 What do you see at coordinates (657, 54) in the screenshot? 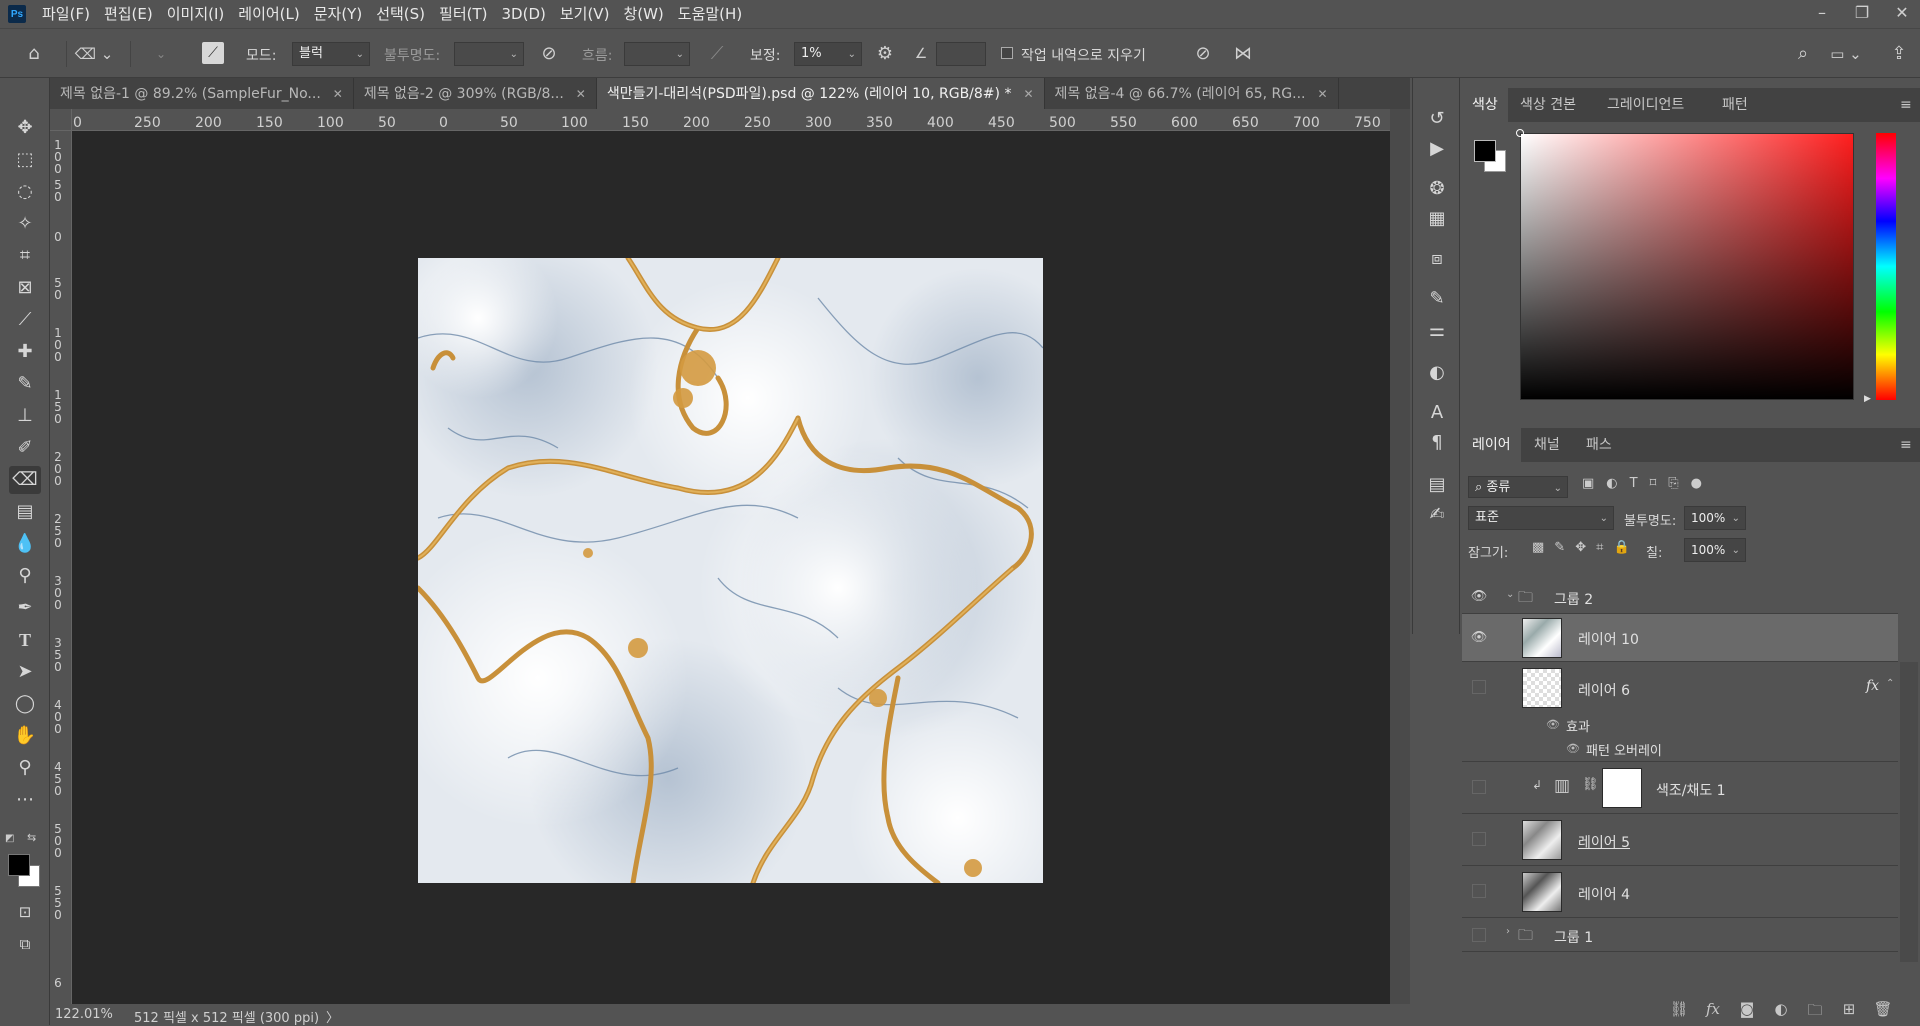
I see `flow-field: ⌄` at bounding box center [657, 54].